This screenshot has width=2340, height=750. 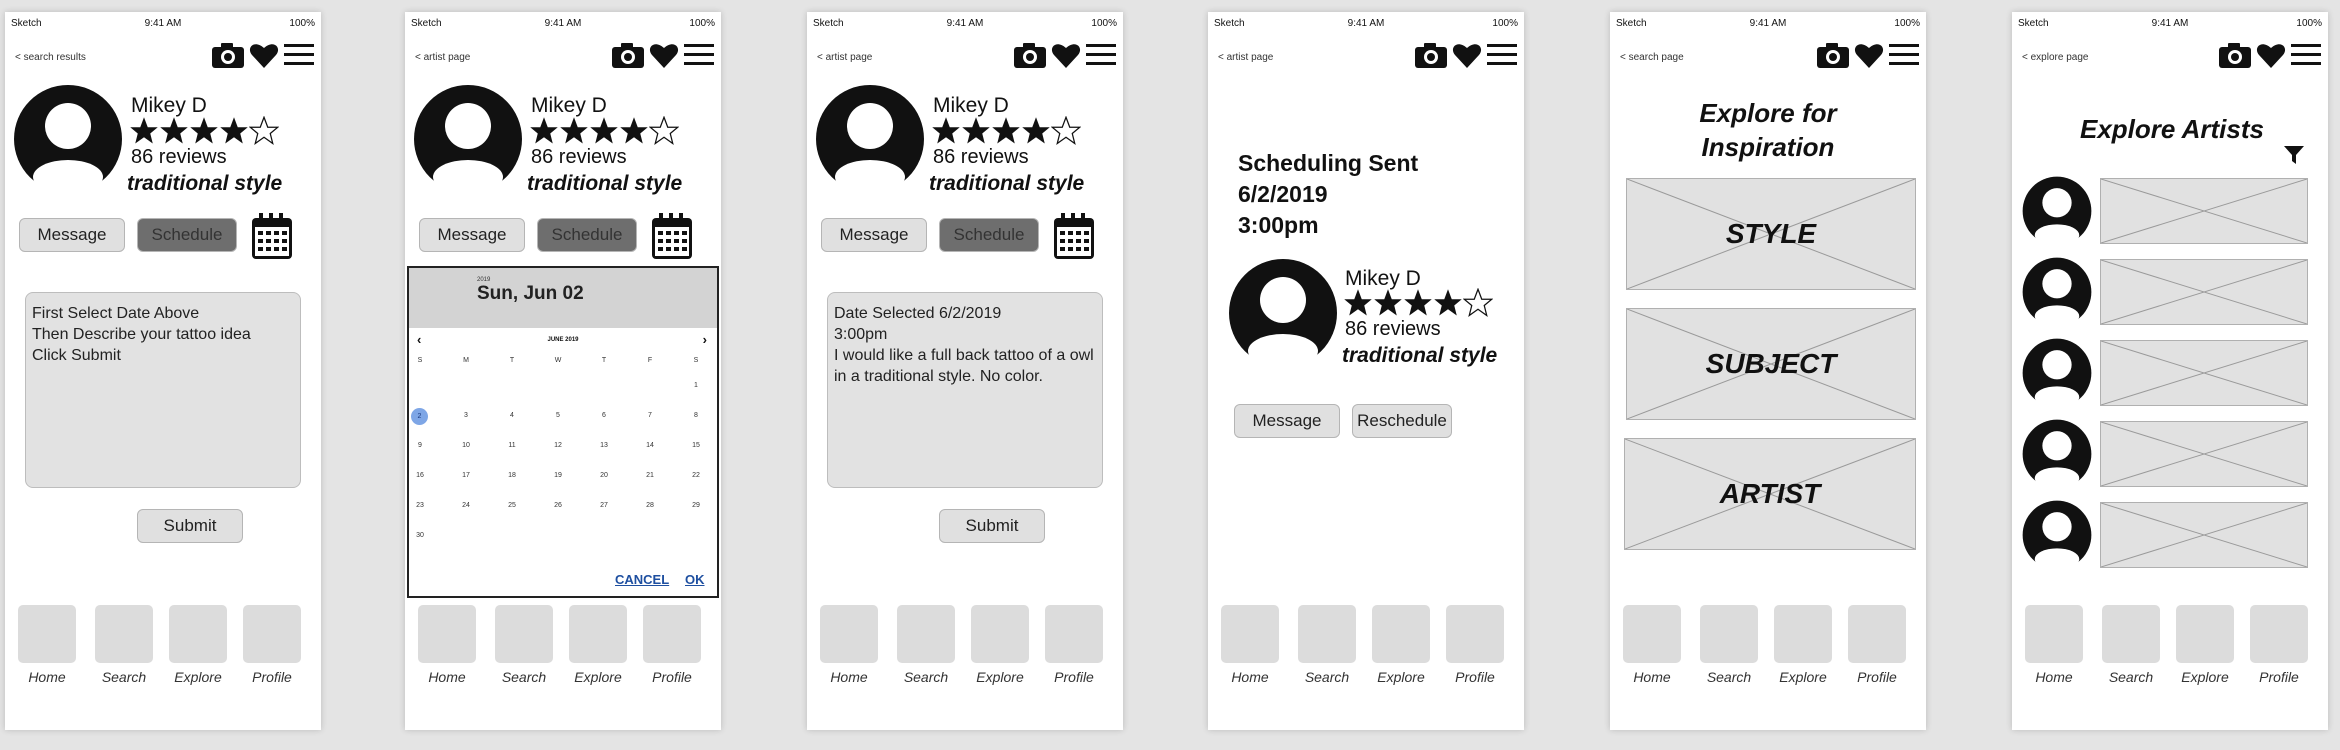 I want to click on calendar-day: 22, so click(x=696, y=475).